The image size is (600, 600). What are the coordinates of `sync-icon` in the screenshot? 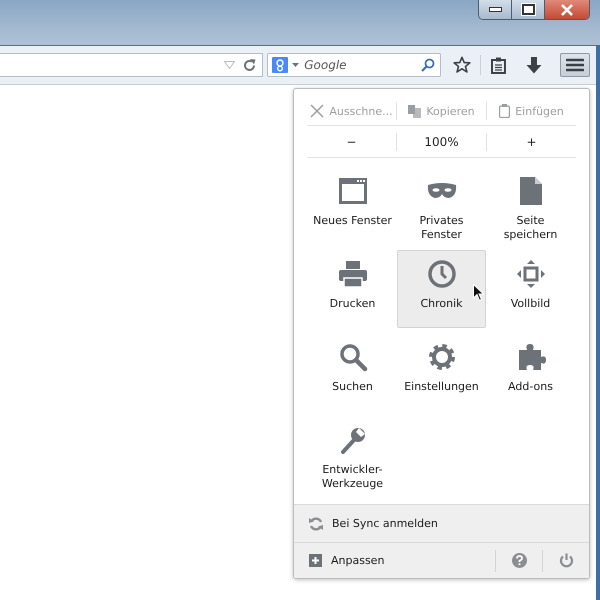 It's located at (316, 523).